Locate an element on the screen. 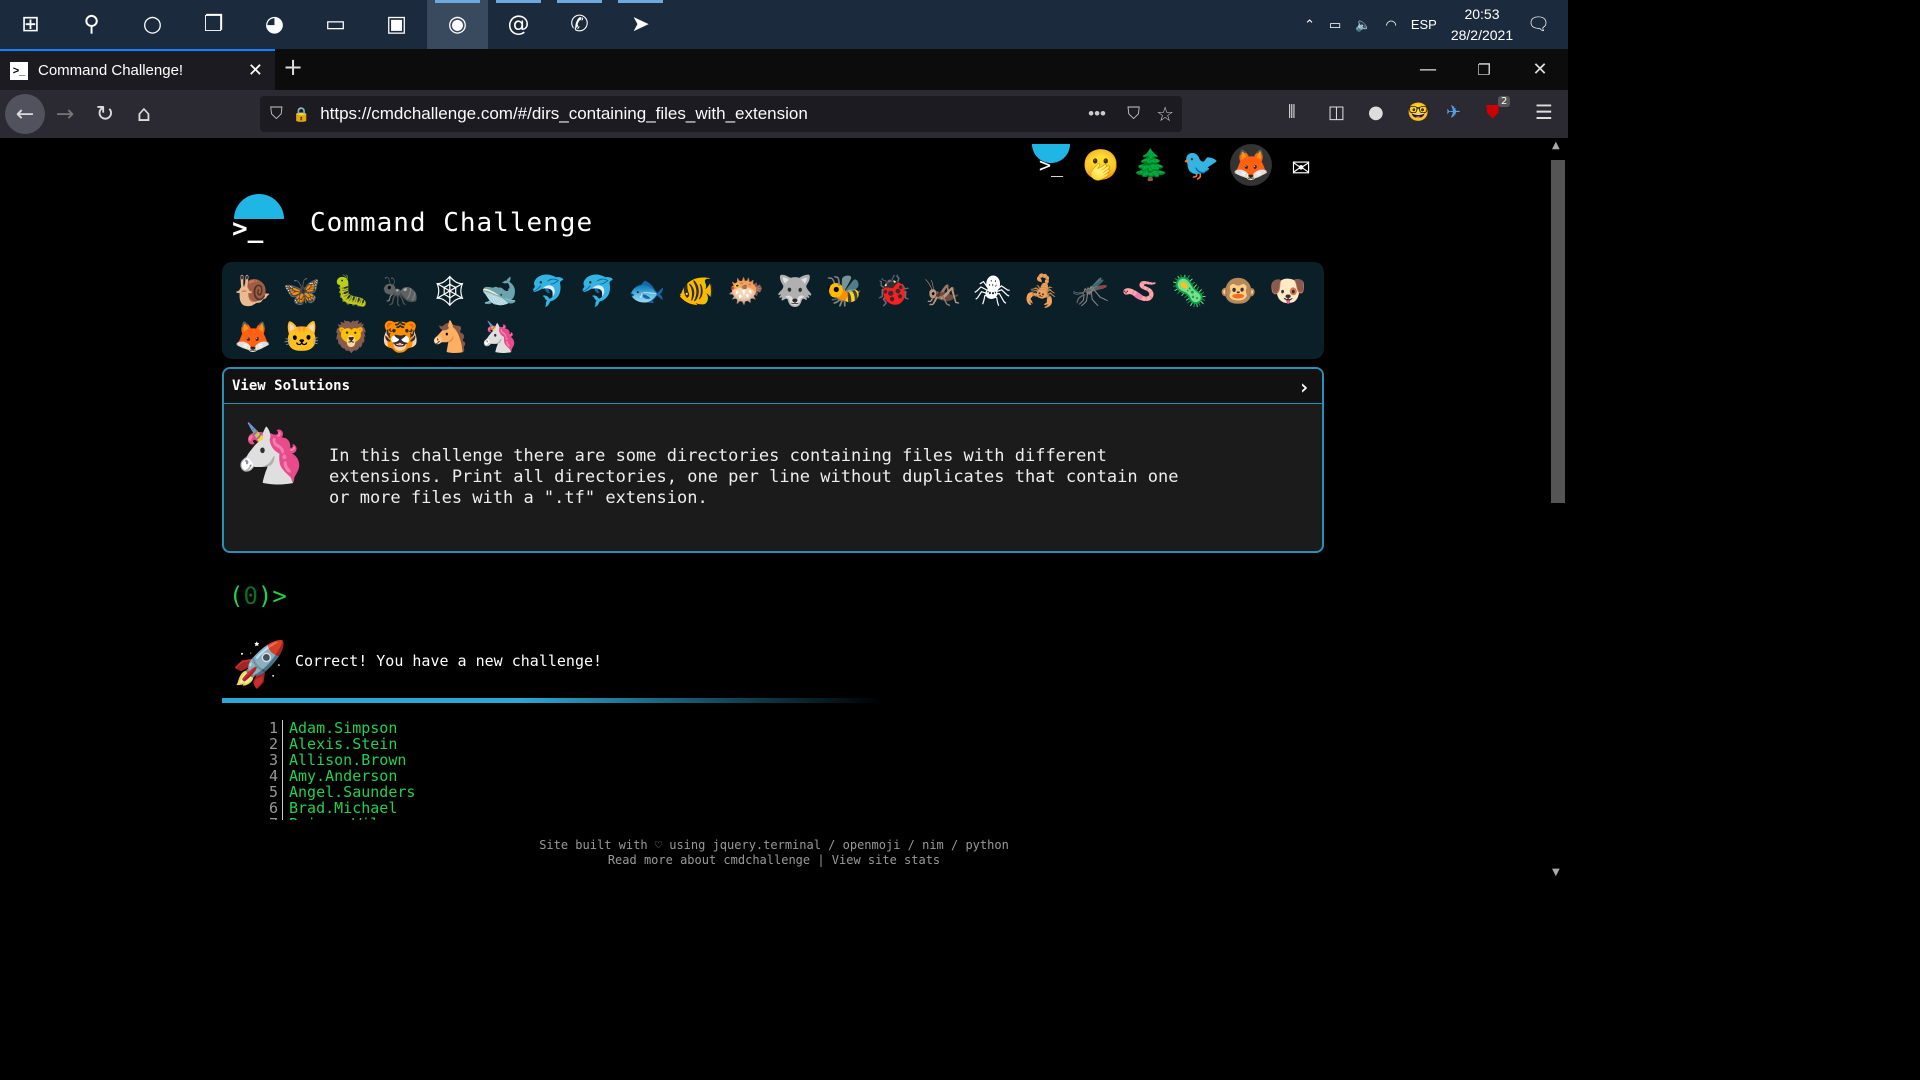 The width and height of the screenshot is (1920, 1080). home-button: ⌂ is located at coordinates (144, 114).